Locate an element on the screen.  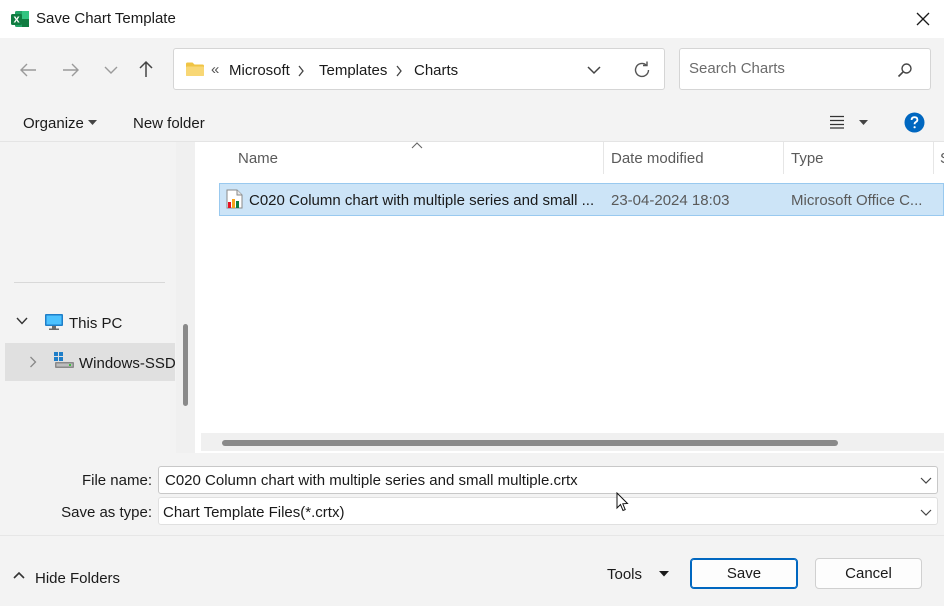
breadcrumb-overflow: « is located at coordinates (215, 69).